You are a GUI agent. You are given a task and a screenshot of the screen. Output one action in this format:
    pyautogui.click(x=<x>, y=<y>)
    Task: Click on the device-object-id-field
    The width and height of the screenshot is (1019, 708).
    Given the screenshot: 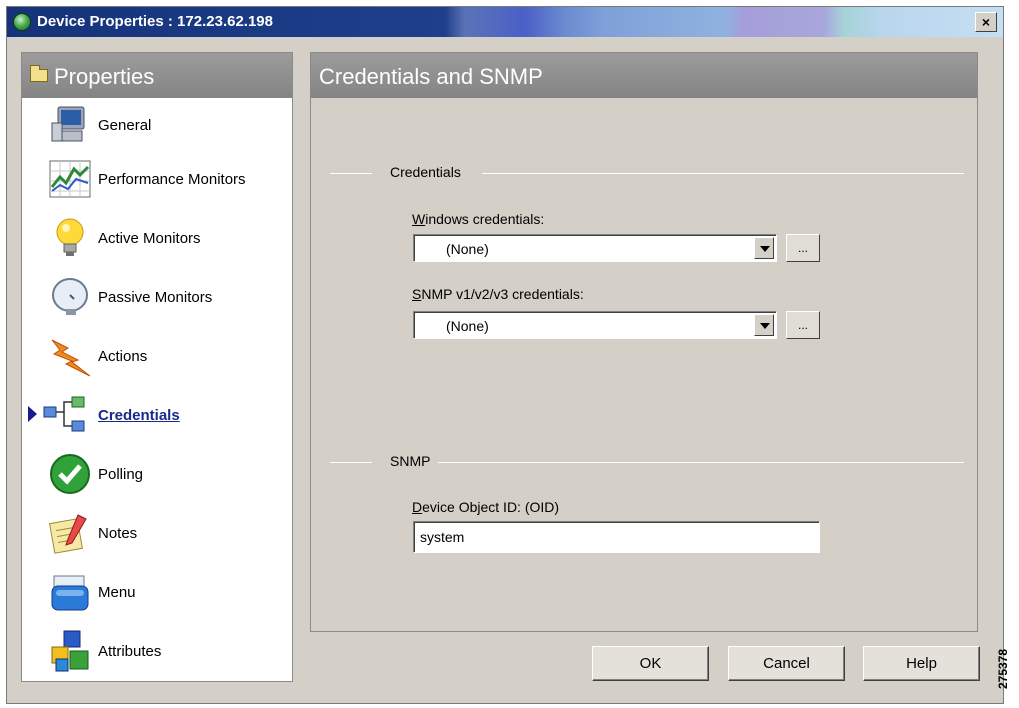 What is the action you would take?
    pyautogui.click(x=616, y=537)
    